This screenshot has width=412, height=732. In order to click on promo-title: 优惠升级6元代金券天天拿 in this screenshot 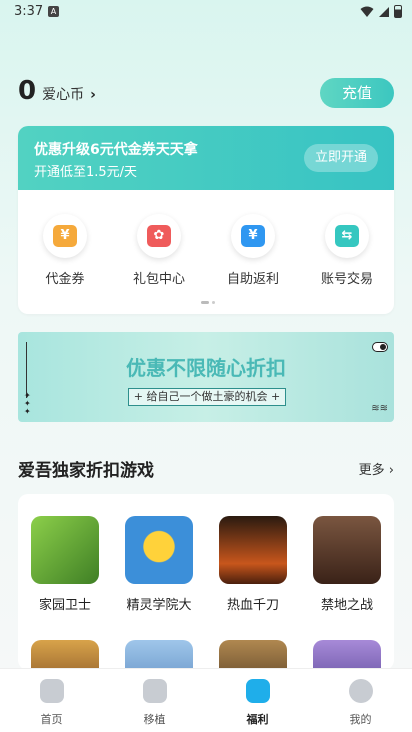, I will do `click(116, 150)`.